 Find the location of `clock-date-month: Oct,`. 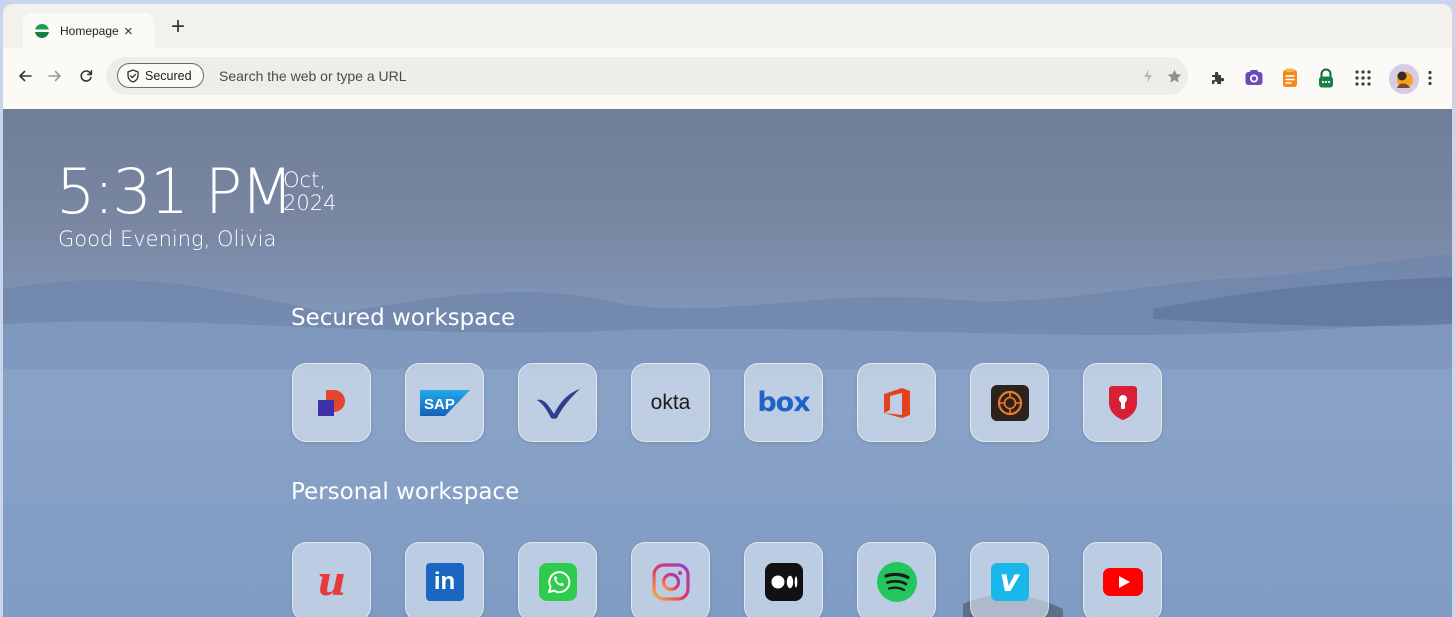

clock-date-month: Oct, is located at coordinates (304, 180).